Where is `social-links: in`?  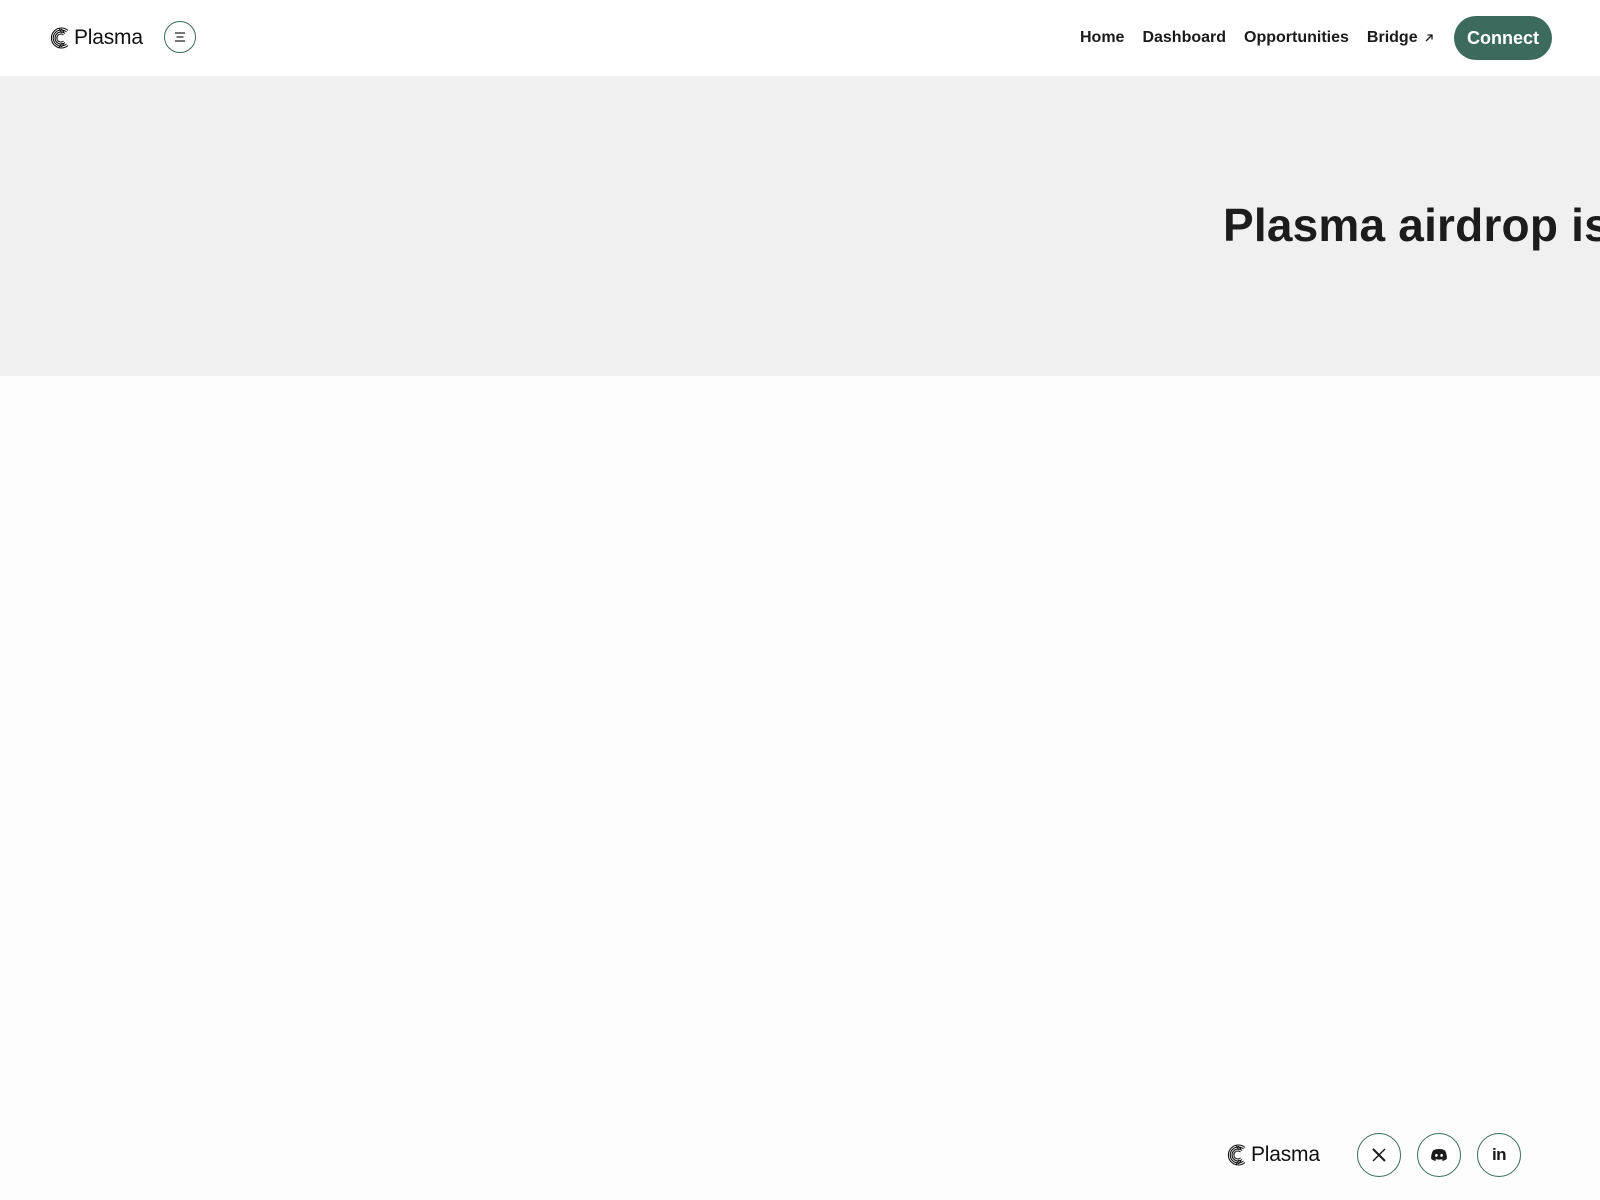 social-links: in is located at coordinates (1439, 1155).